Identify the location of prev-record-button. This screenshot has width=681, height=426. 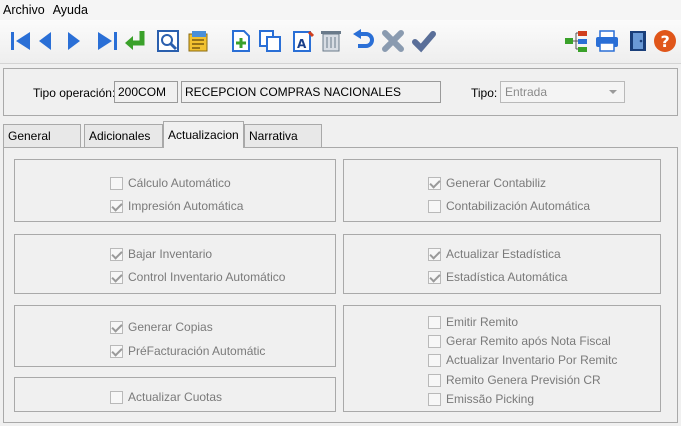
(46, 41).